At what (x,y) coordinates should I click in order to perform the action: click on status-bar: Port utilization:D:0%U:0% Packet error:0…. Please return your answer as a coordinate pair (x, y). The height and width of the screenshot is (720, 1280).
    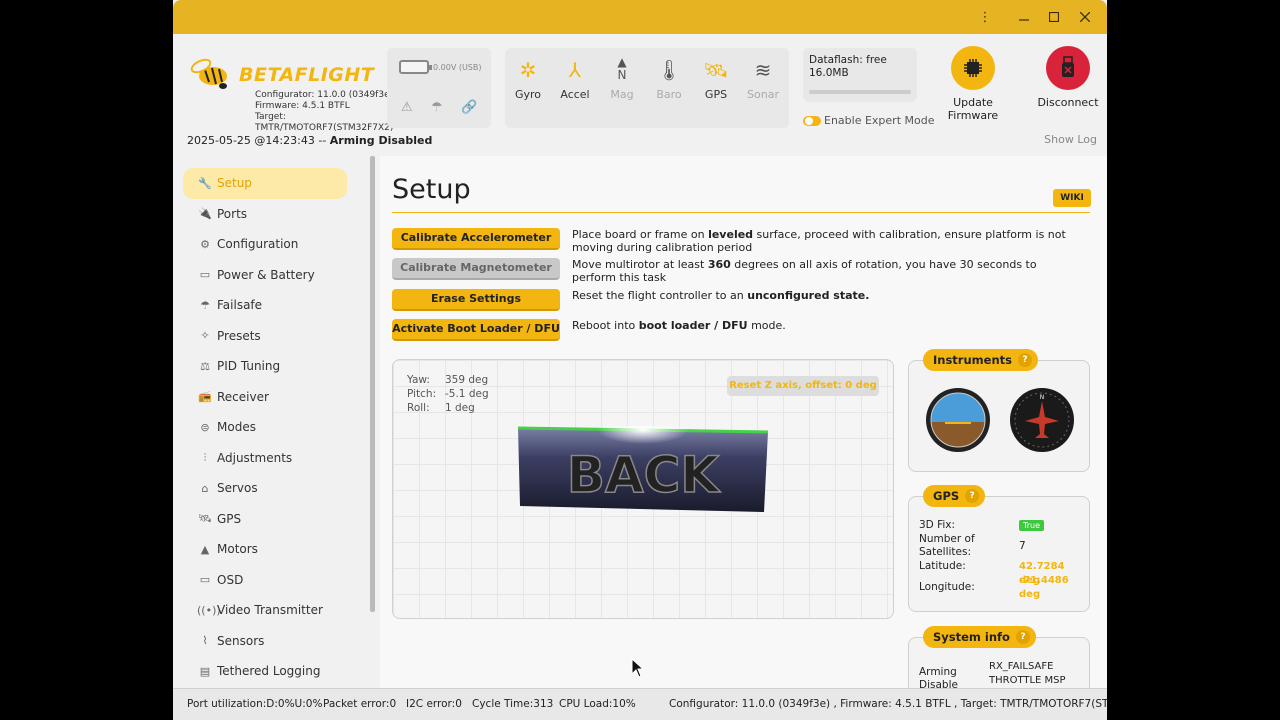
    Looking at the image, I should click on (640, 704).